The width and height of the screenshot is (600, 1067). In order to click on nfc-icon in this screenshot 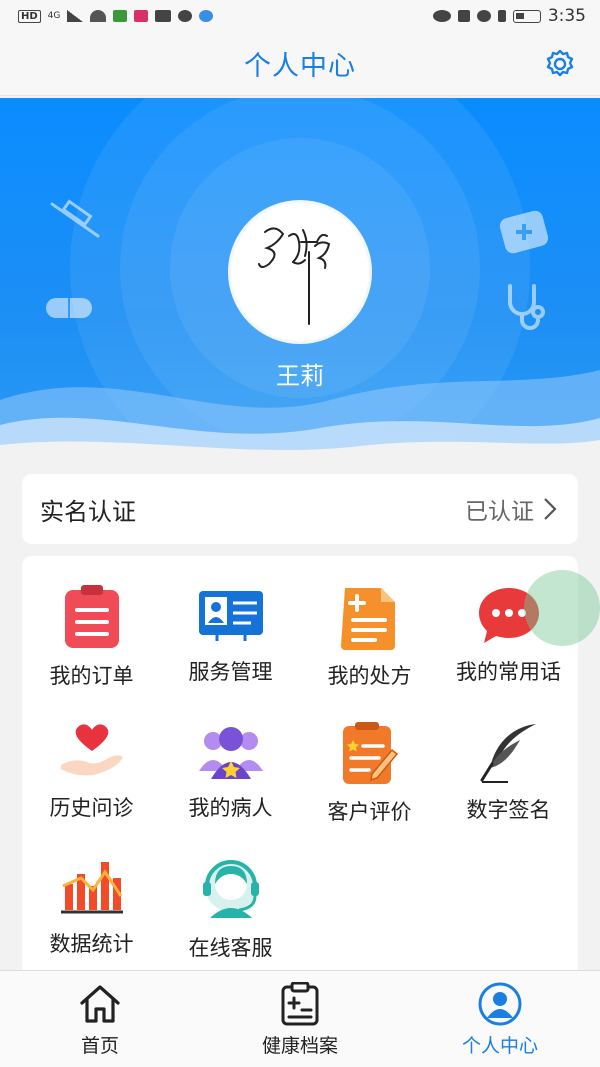, I will do `click(463, 16)`.